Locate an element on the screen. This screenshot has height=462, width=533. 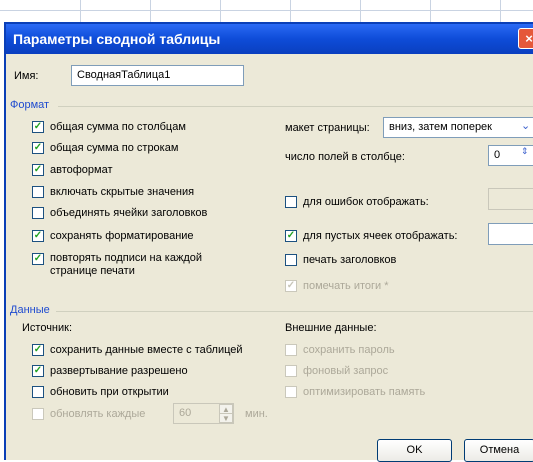
optimize-memory-label: оптимизировать память is located at coordinates (364, 392).